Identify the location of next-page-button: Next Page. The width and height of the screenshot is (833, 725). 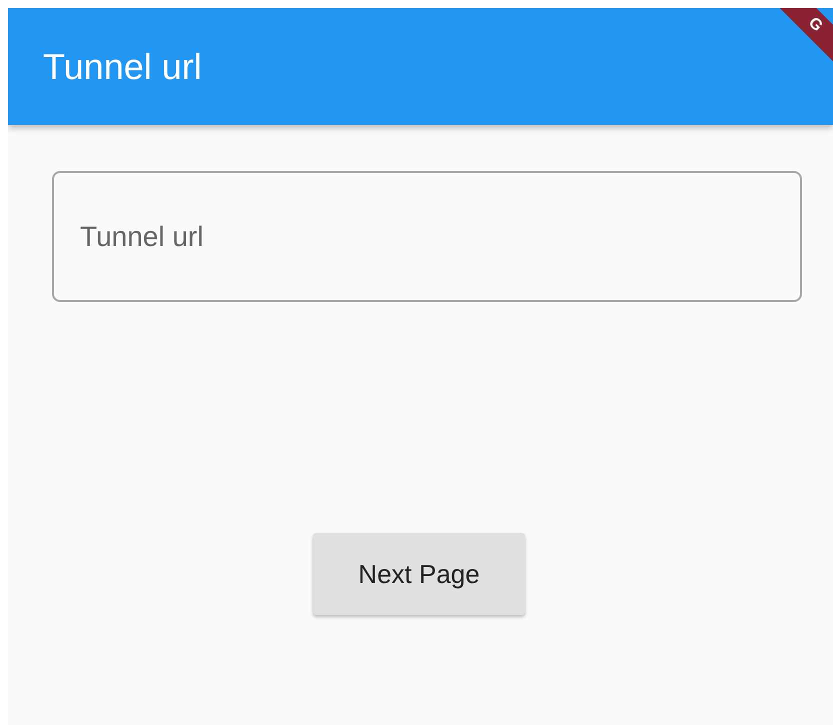
(419, 574).